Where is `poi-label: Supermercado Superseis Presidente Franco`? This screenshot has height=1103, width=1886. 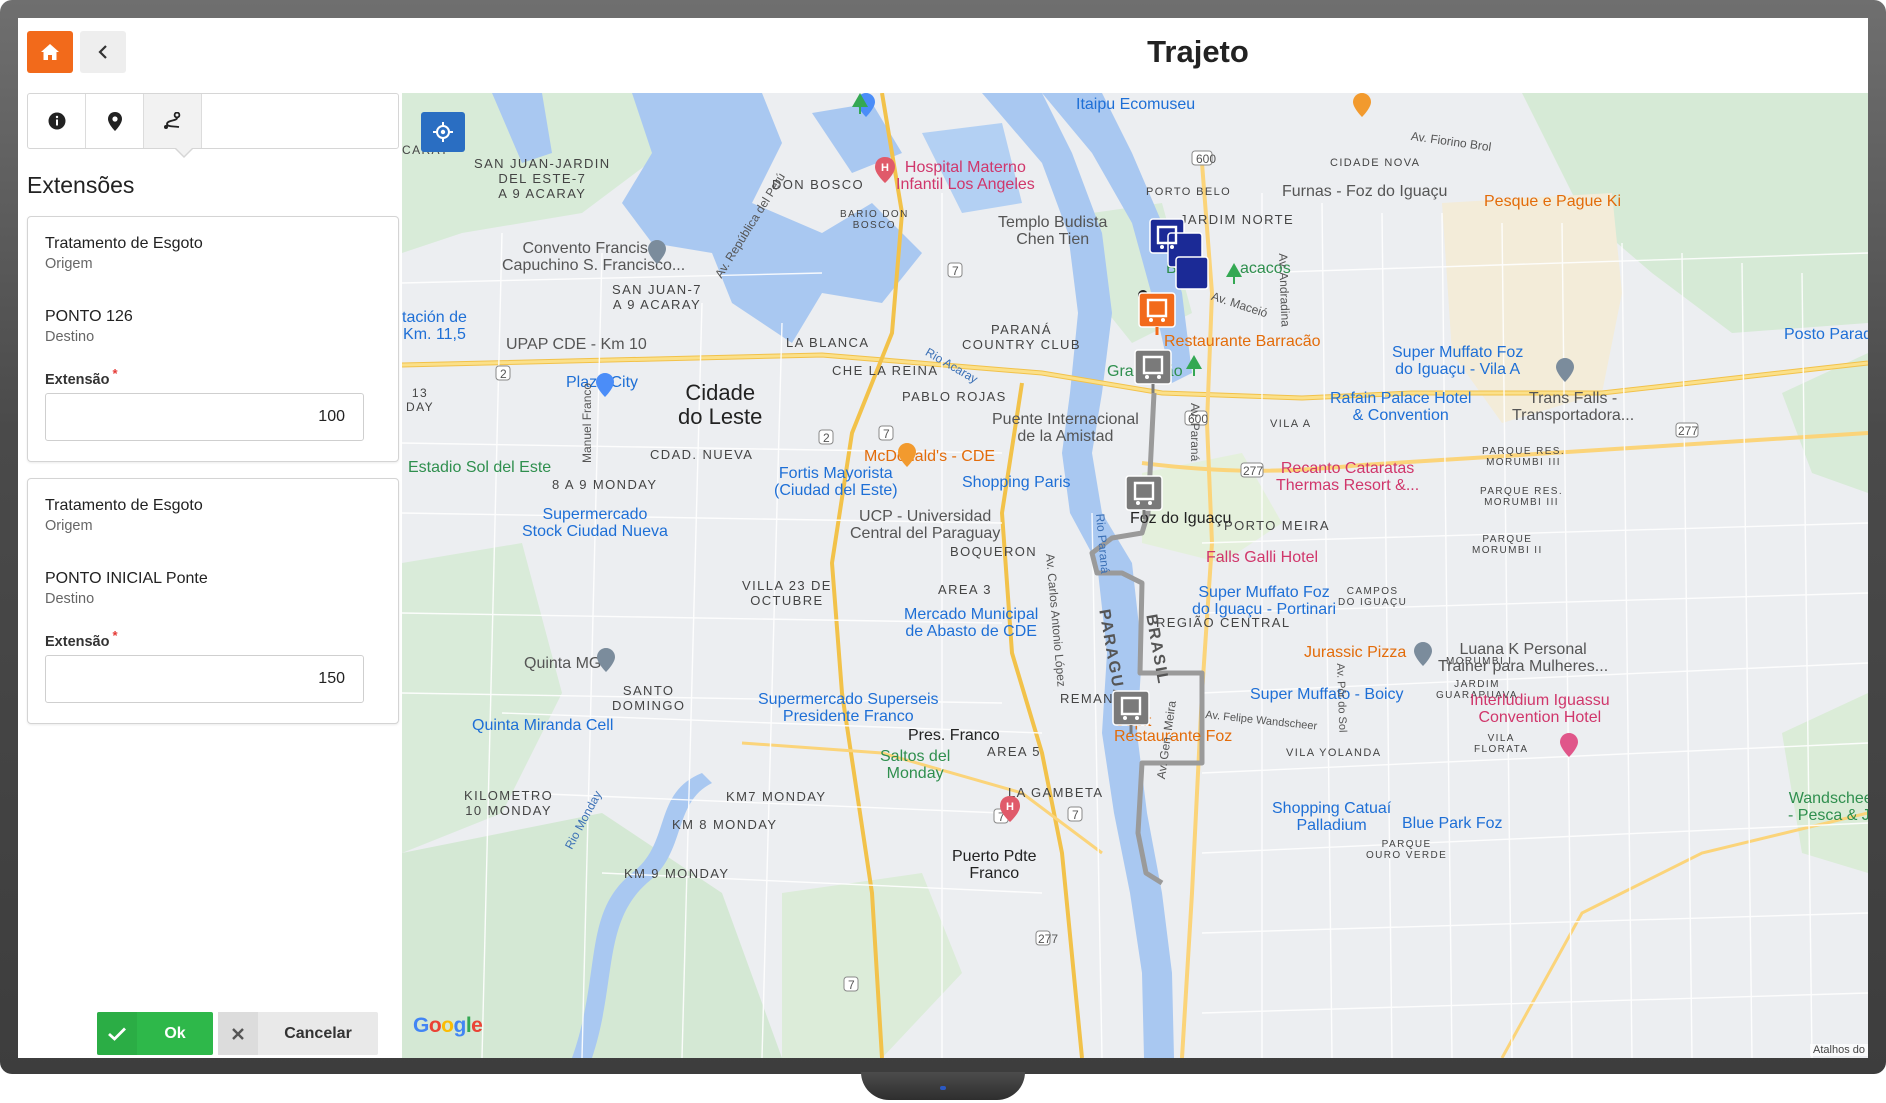
poi-label: Supermercado Superseis Presidente Franco is located at coordinates (848, 708).